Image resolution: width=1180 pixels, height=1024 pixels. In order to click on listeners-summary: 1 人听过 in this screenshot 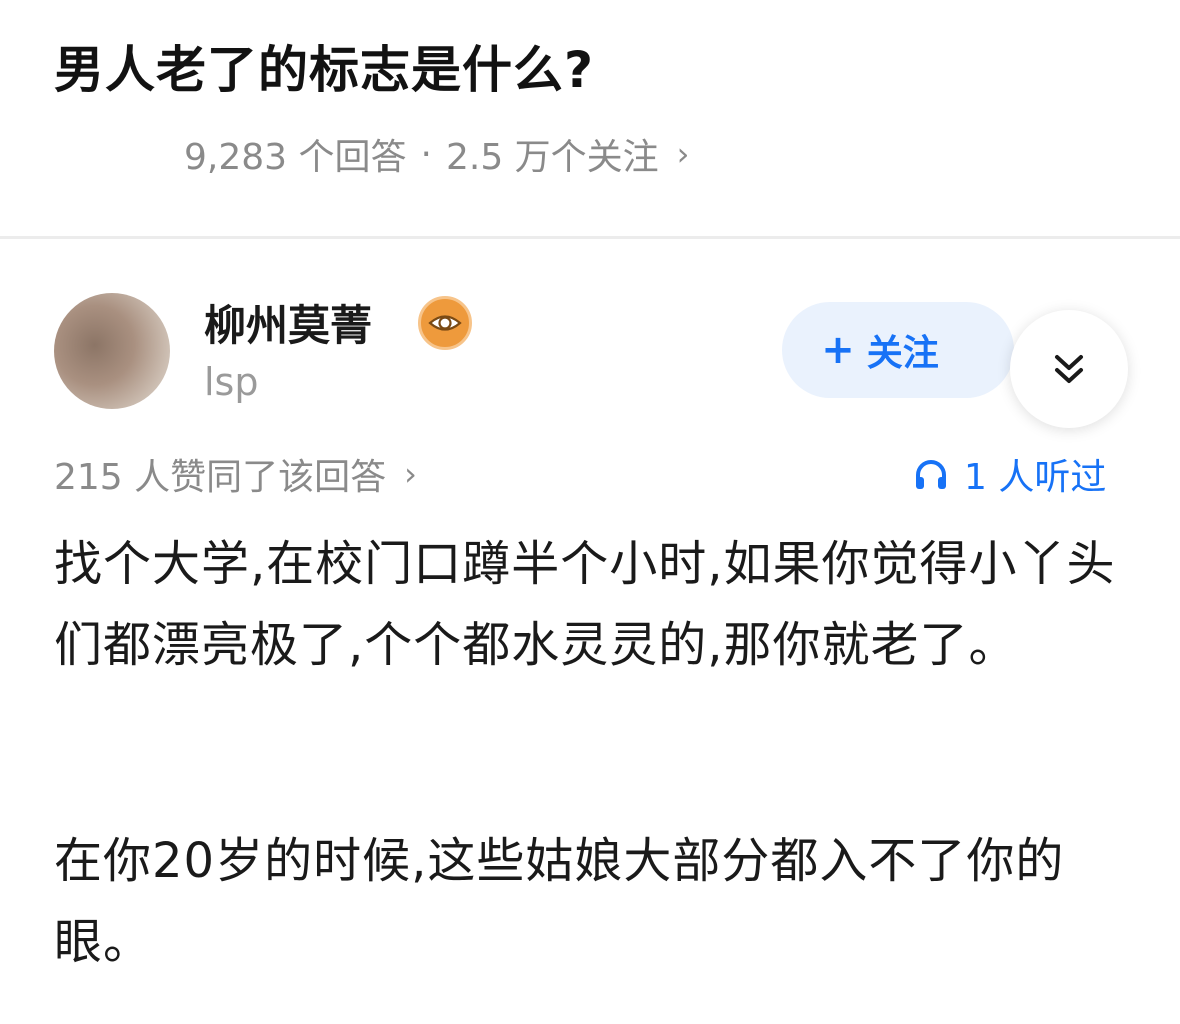, I will do `click(1009, 474)`.